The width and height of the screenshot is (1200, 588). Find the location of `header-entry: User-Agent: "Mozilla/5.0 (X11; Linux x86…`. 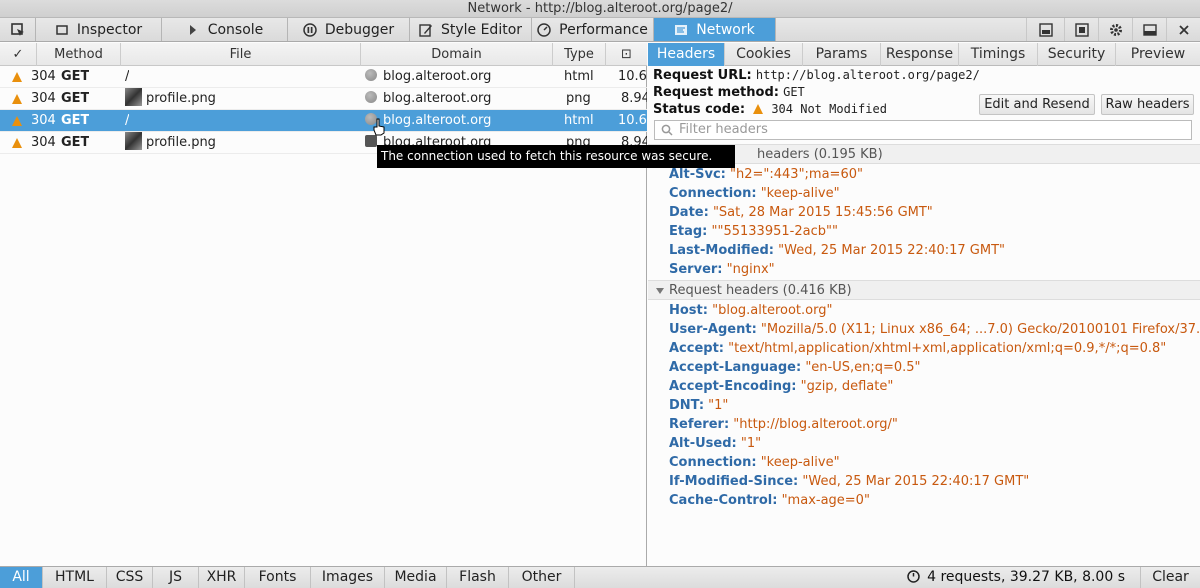

header-entry: User-Agent: "Mozilla/5.0 (X11; Linux x86… is located at coordinates (934, 329).